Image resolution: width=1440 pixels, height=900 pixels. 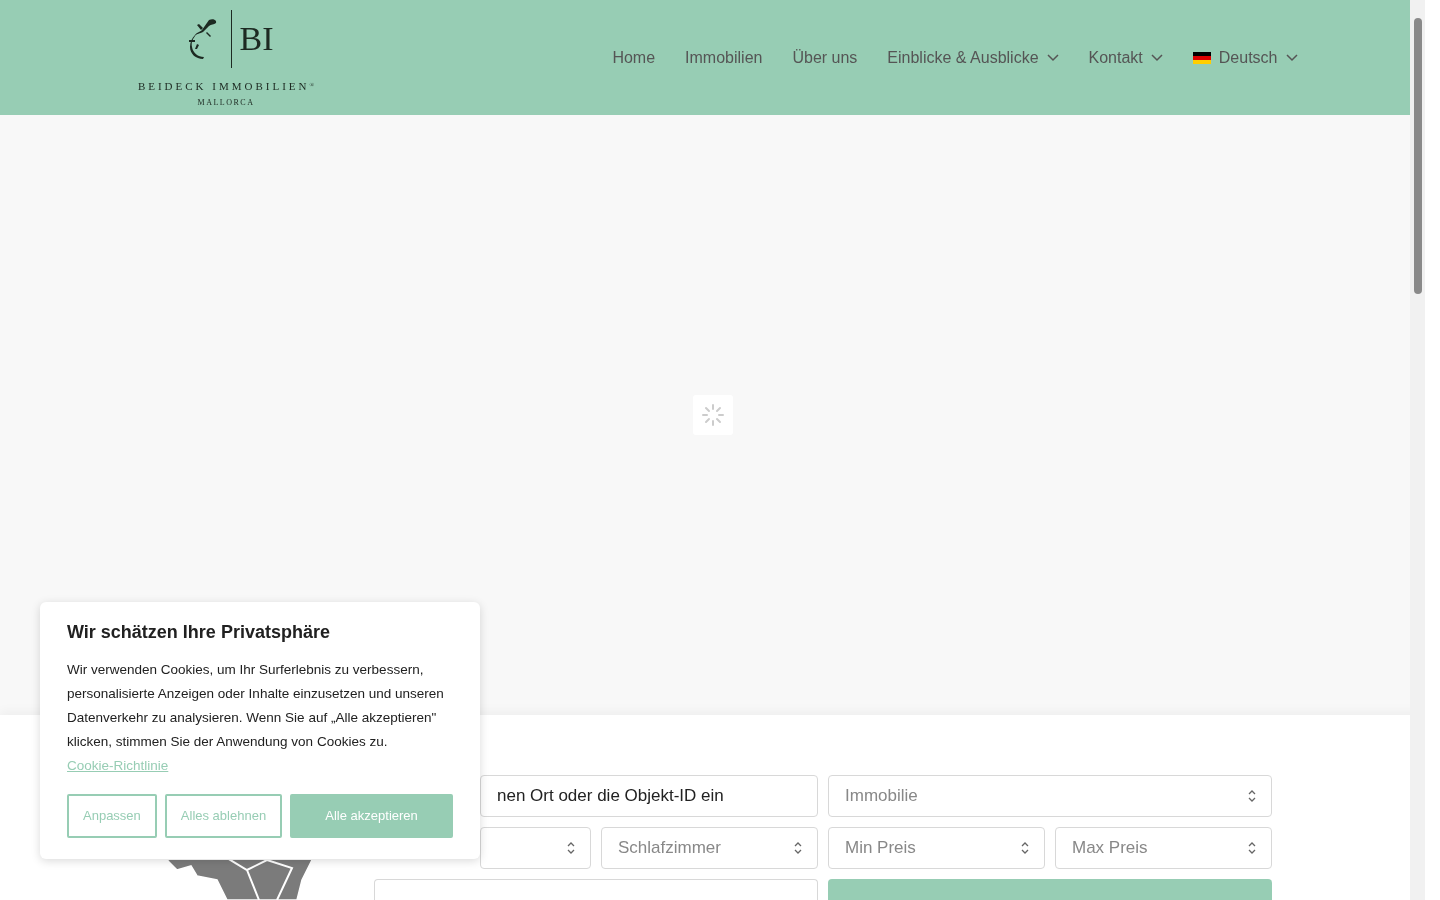 What do you see at coordinates (256, 39) in the screenshot?
I see `logo-monogram: BI` at bounding box center [256, 39].